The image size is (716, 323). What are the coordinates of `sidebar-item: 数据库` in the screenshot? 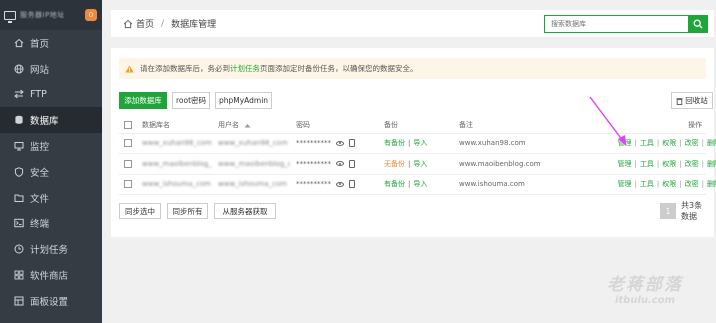 It's located at (51, 120).